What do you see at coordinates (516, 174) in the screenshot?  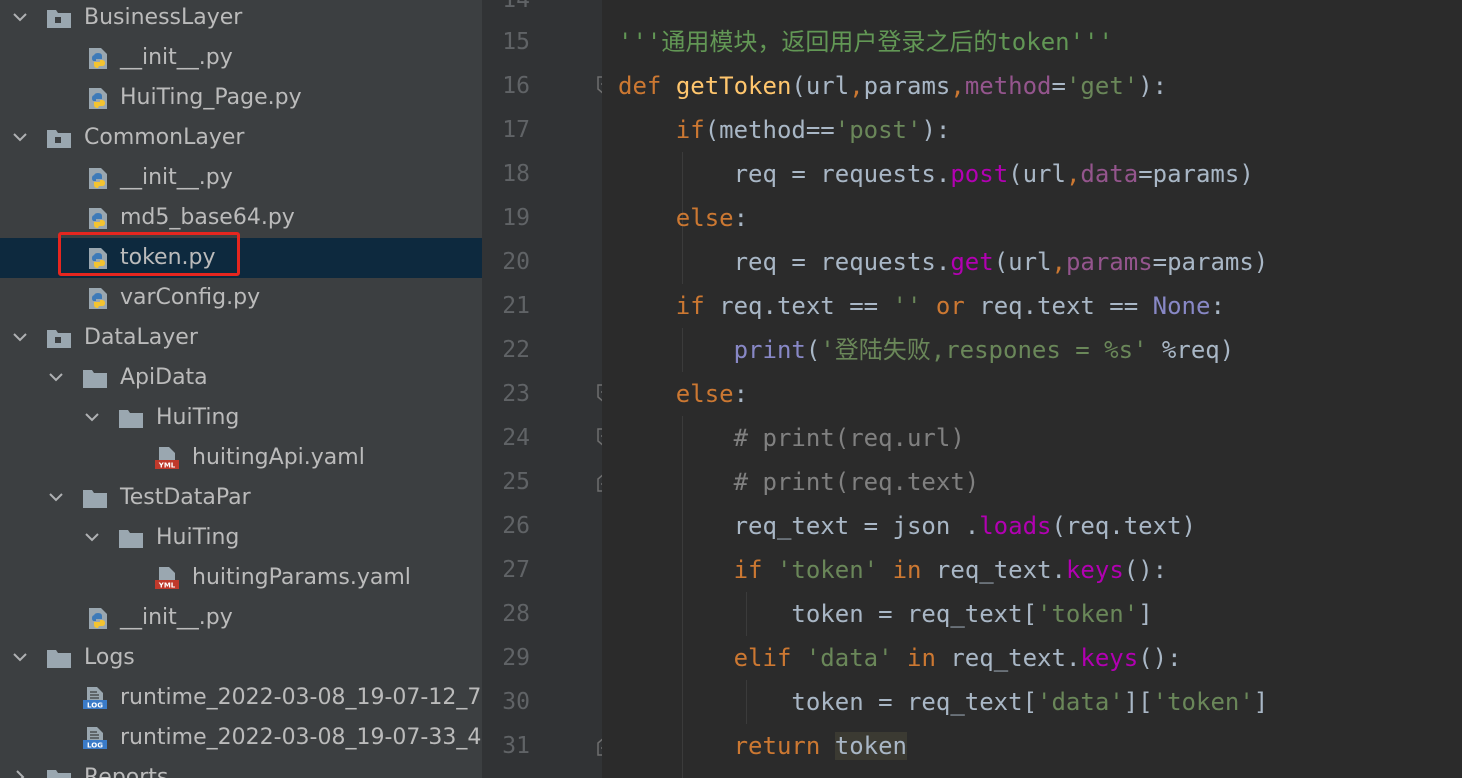 I see `line-number: 18` at bounding box center [516, 174].